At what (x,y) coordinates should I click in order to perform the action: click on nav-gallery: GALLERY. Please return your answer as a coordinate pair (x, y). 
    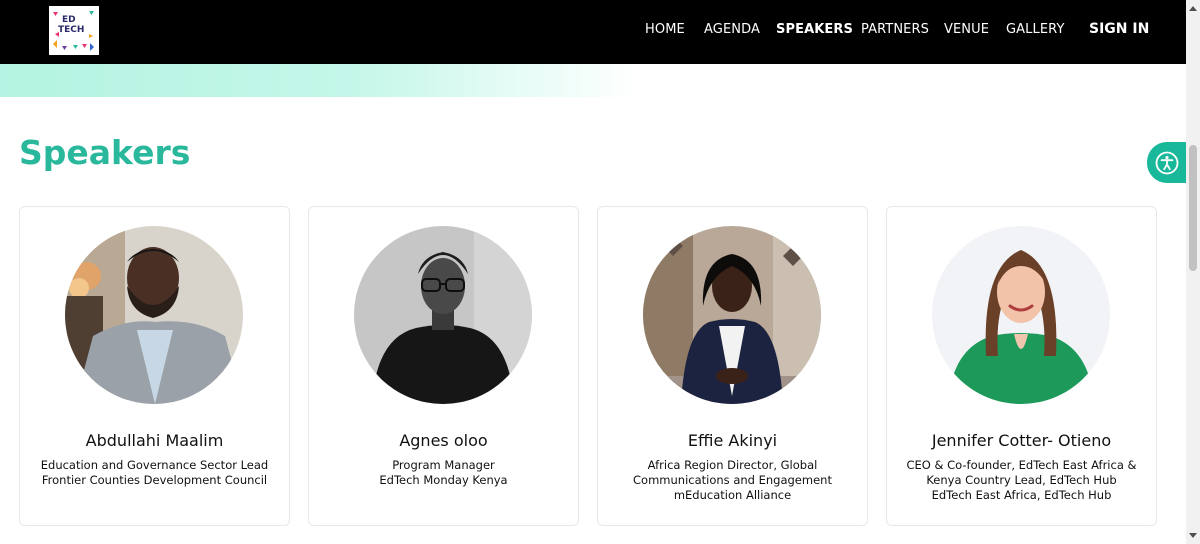
    Looking at the image, I should click on (1035, 29).